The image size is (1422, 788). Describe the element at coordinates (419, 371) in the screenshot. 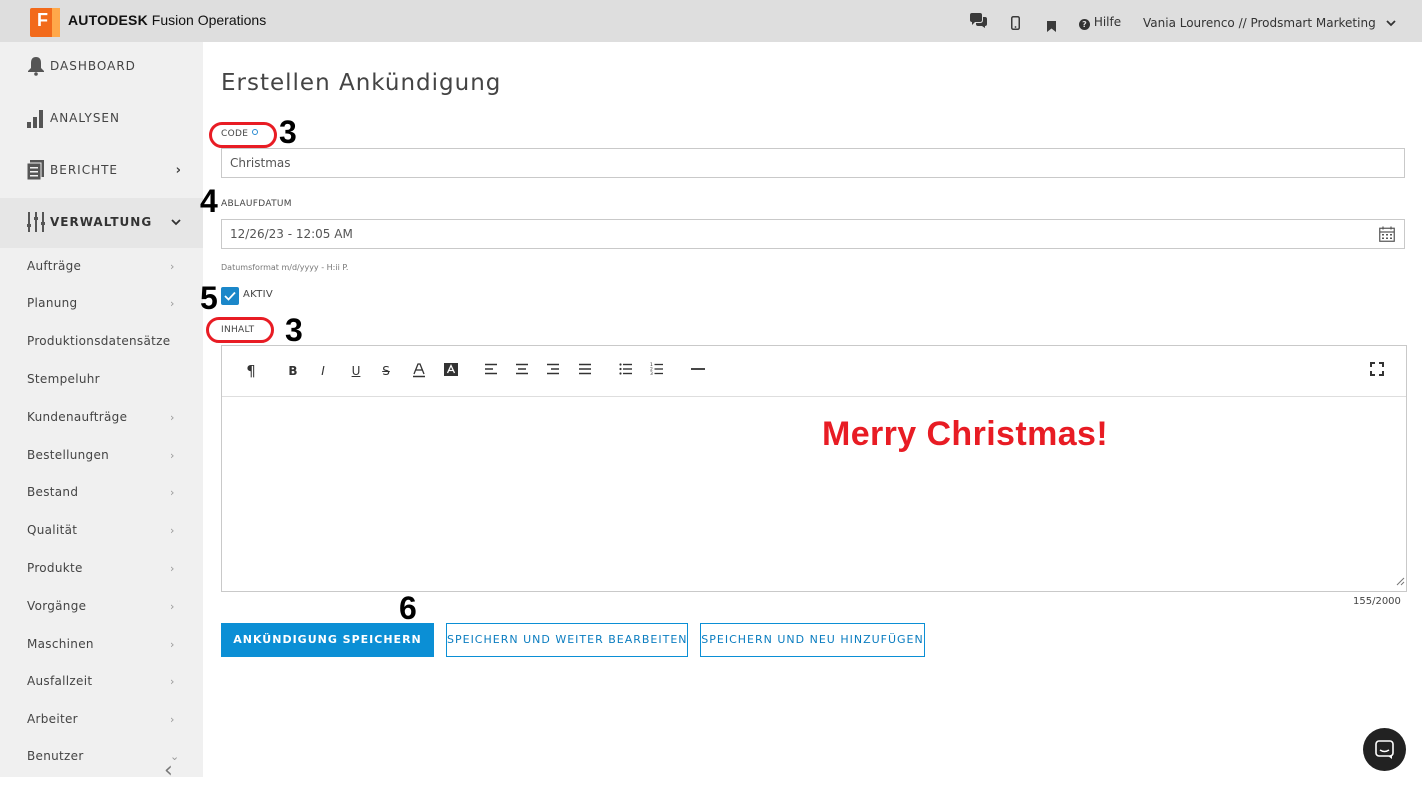

I see `text-color-icon` at that location.